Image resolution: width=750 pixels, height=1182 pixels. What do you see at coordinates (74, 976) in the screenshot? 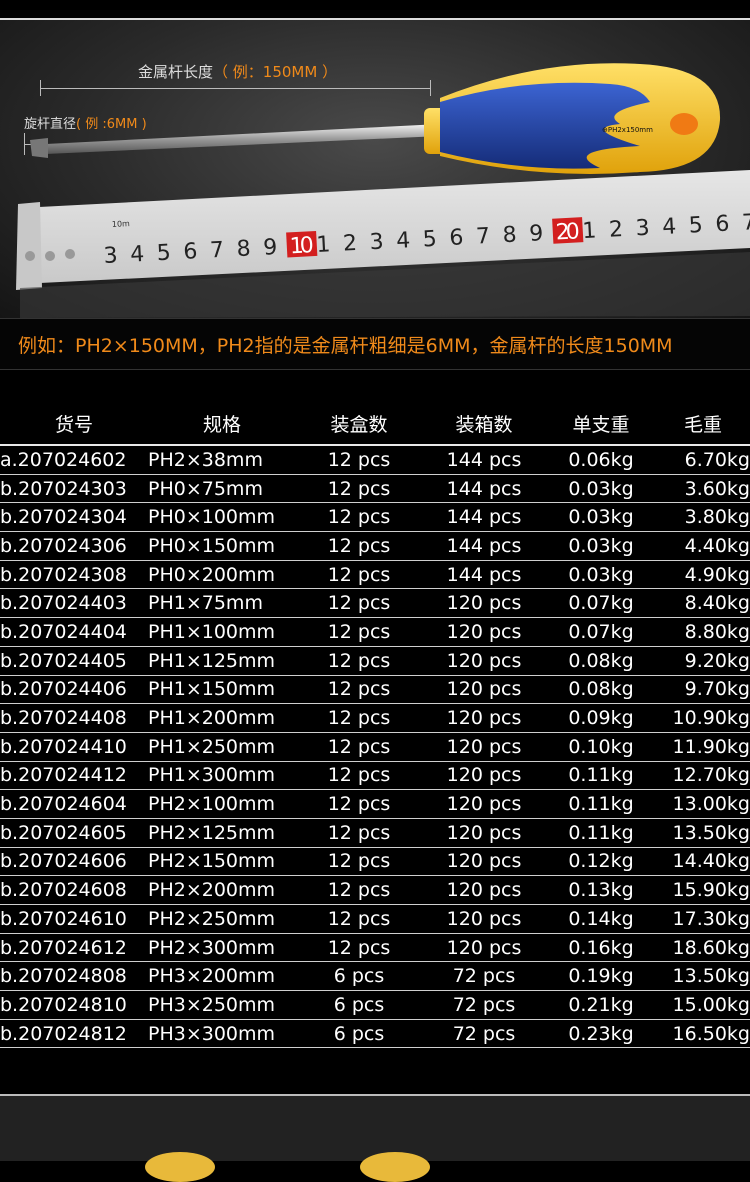
I see `cell-item-no: b.207024808` at bounding box center [74, 976].